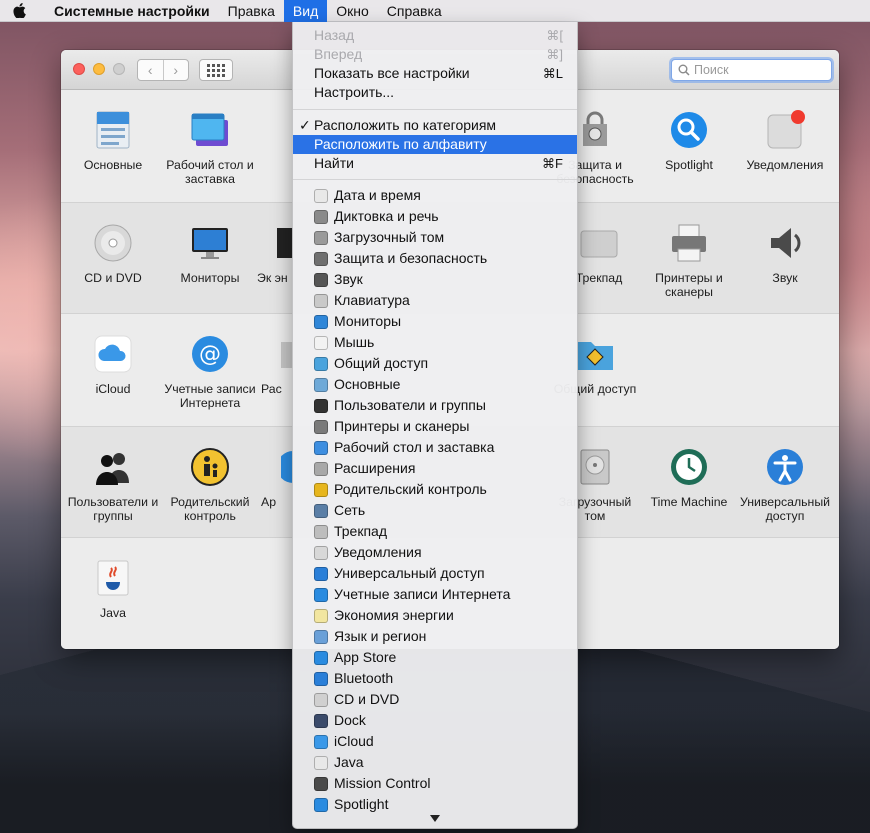 The width and height of the screenshot is (870, 833). Describe the element at coordinates (689, 478) in the screenshot. I see `pane-time-machine: Time Machine` at that location.